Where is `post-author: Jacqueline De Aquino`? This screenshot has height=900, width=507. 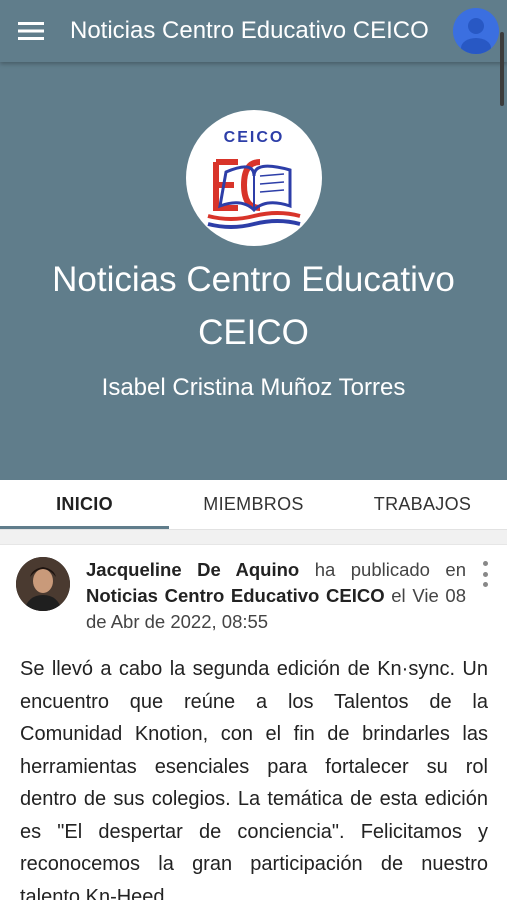
post-author: Jacqueline De Aquino is located at coordinates (192, 569).